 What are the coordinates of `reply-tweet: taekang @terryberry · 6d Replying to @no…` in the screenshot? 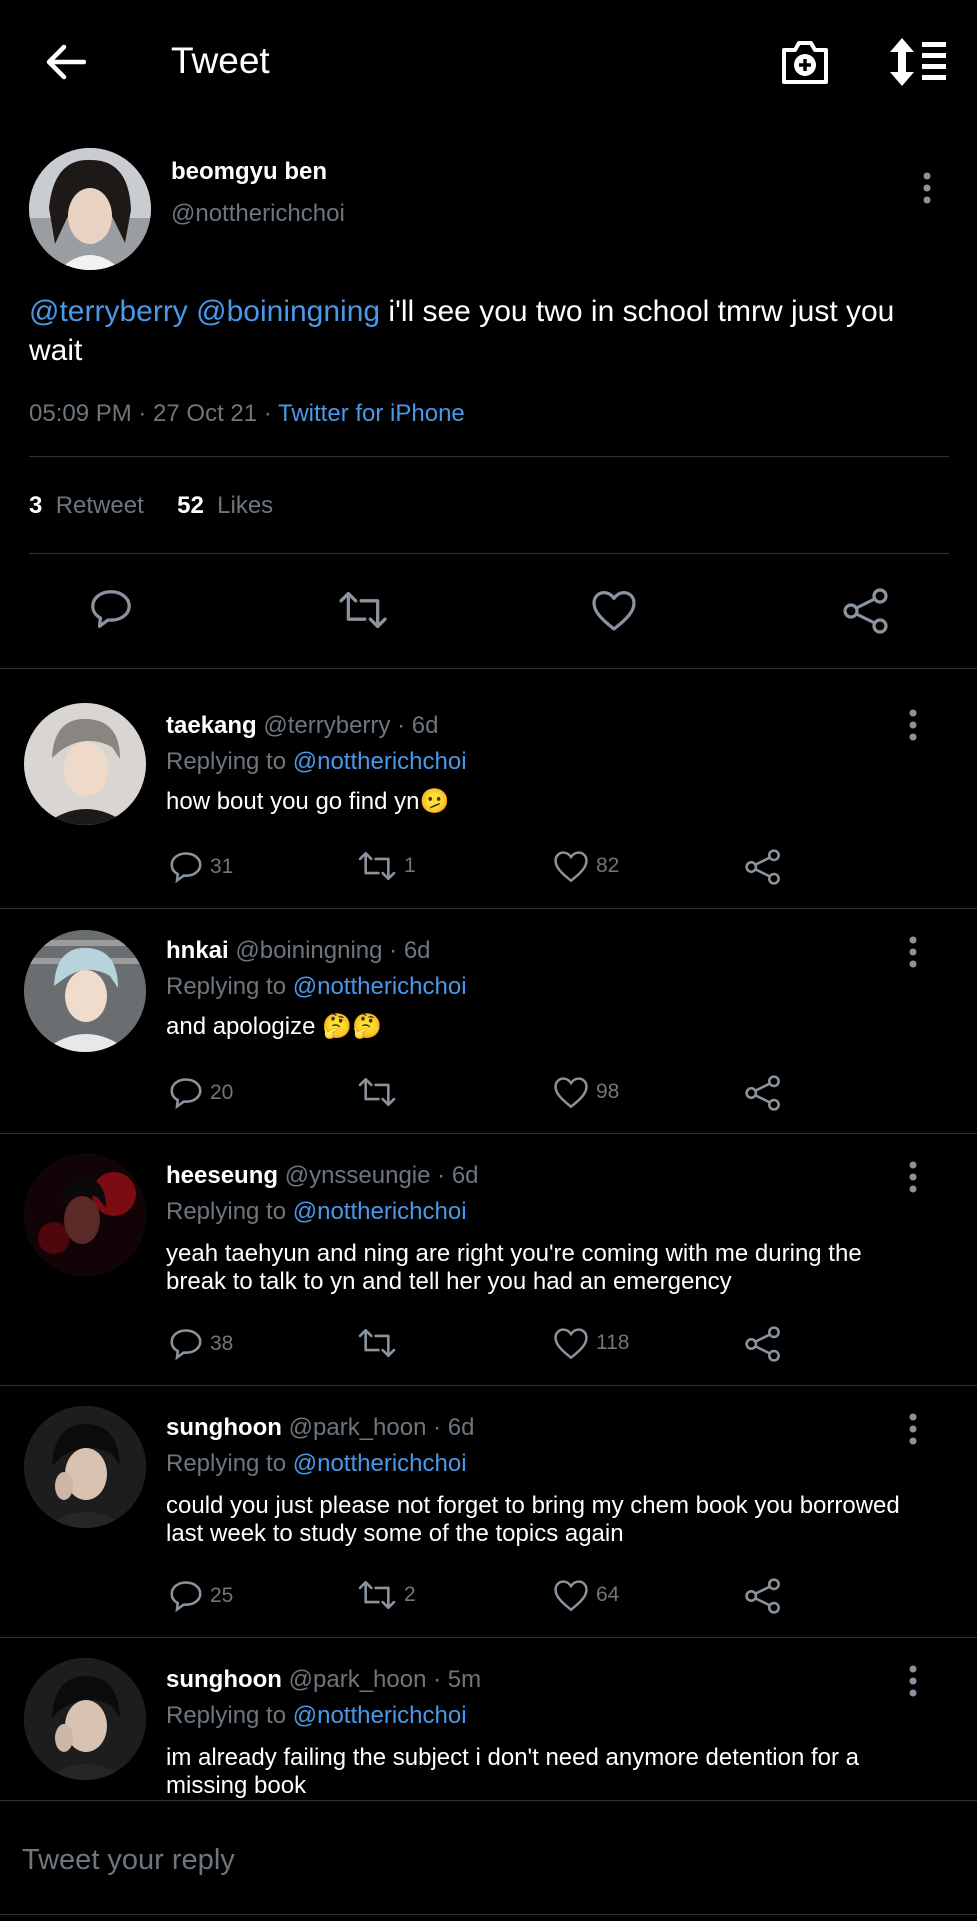 It's located at (488, 789).